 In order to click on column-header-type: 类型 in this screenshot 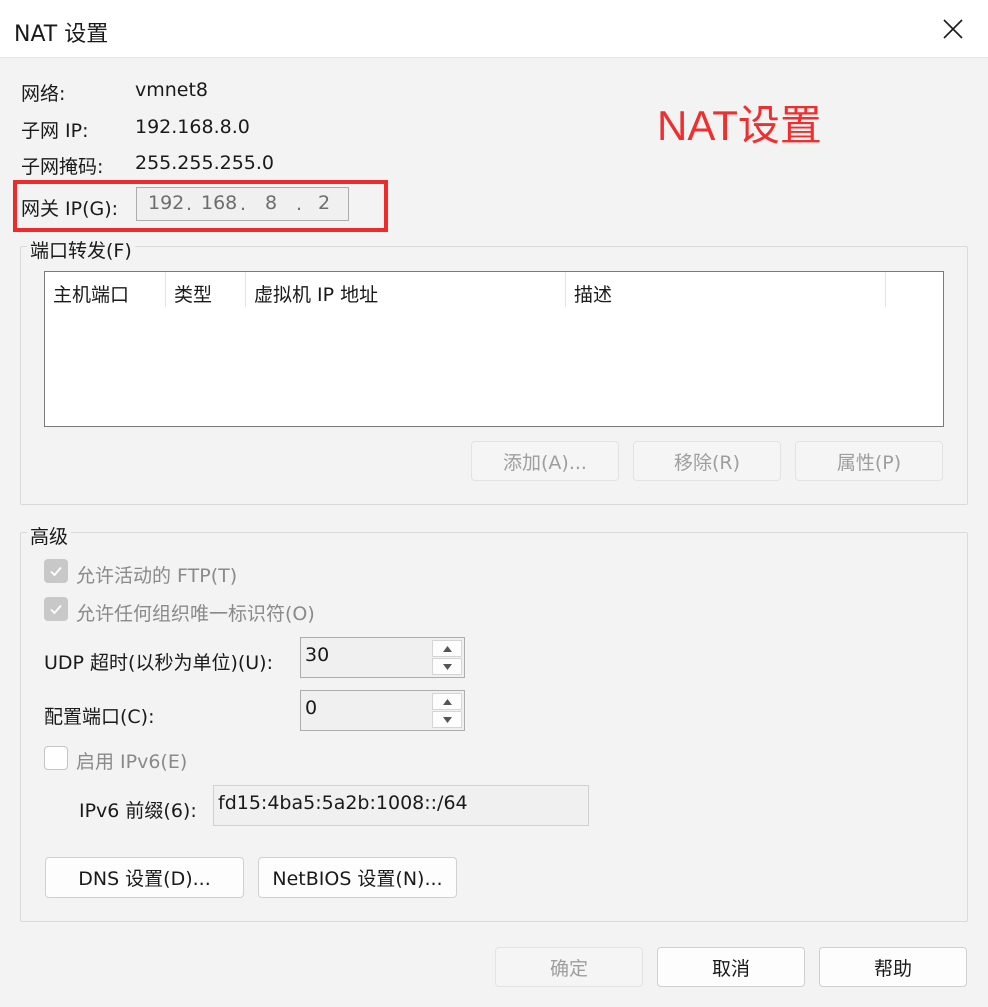, I will do `click(206, 289)`.